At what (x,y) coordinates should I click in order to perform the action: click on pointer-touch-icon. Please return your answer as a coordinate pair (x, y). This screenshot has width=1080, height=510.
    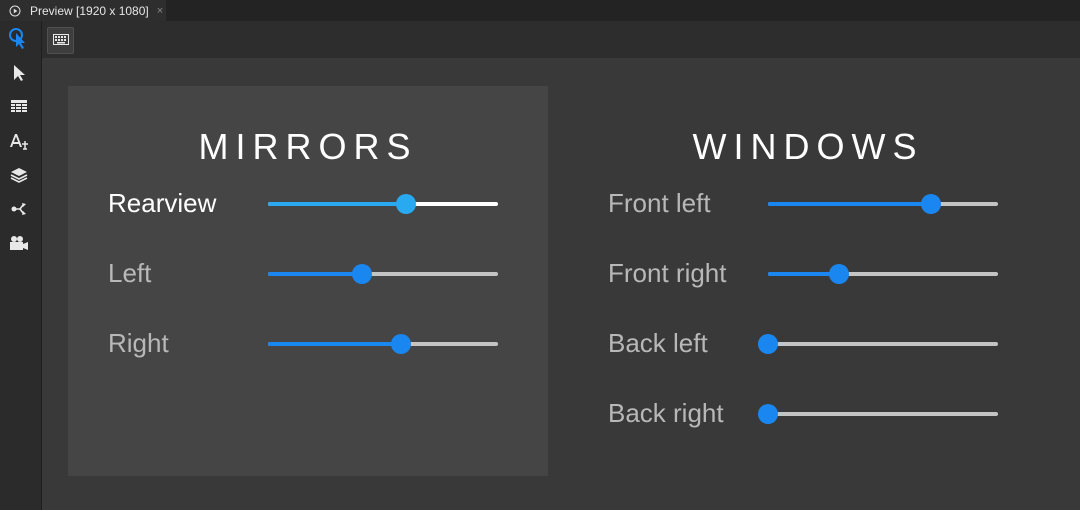
    Looking at the image, I should click on (19, 39).